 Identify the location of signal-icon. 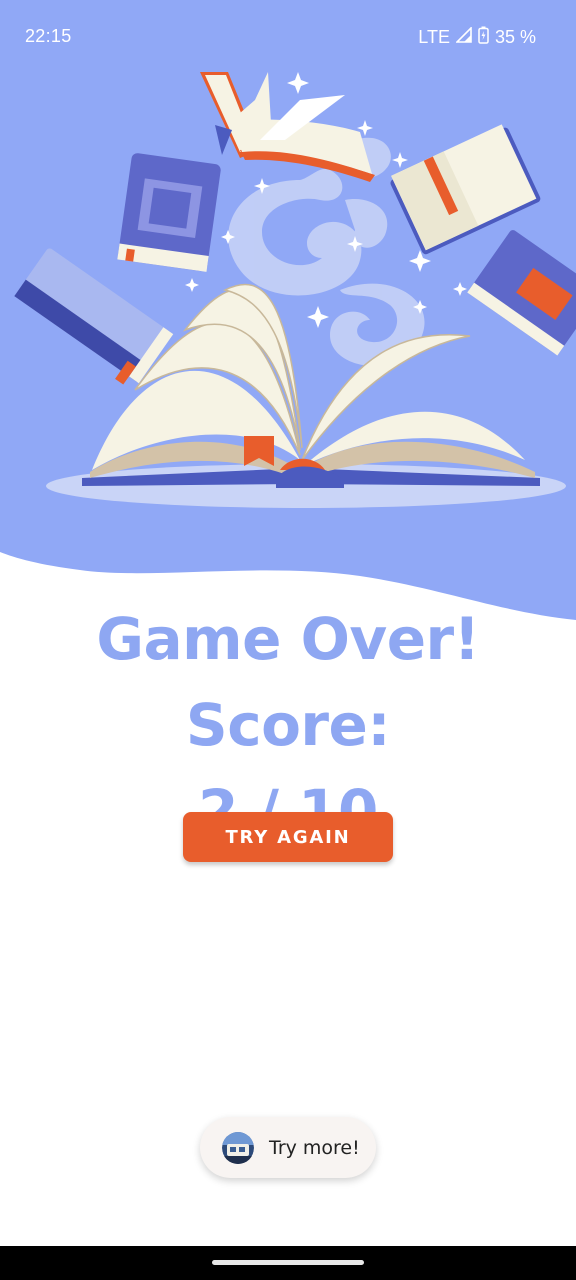
(463, 37).